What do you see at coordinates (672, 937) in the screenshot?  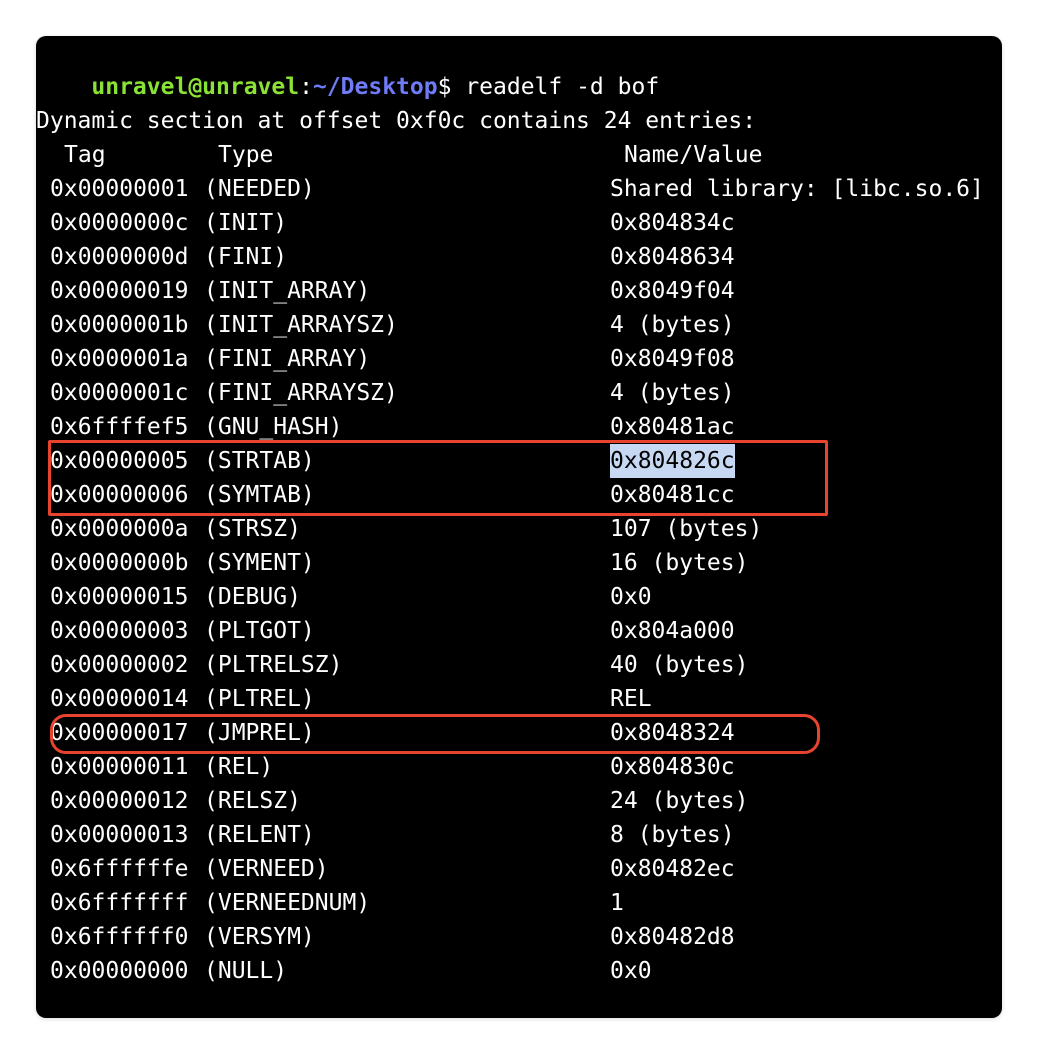 I see `entry-value: 0x80482d8` at bounding box center [672, 937].